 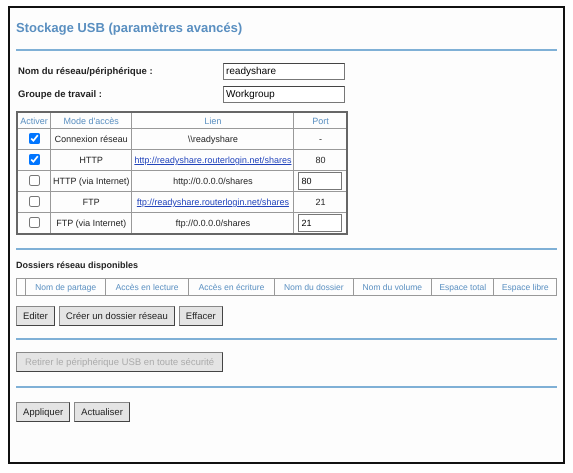 I want to click on column-header: Espace libre, so click(x=525, y=287).